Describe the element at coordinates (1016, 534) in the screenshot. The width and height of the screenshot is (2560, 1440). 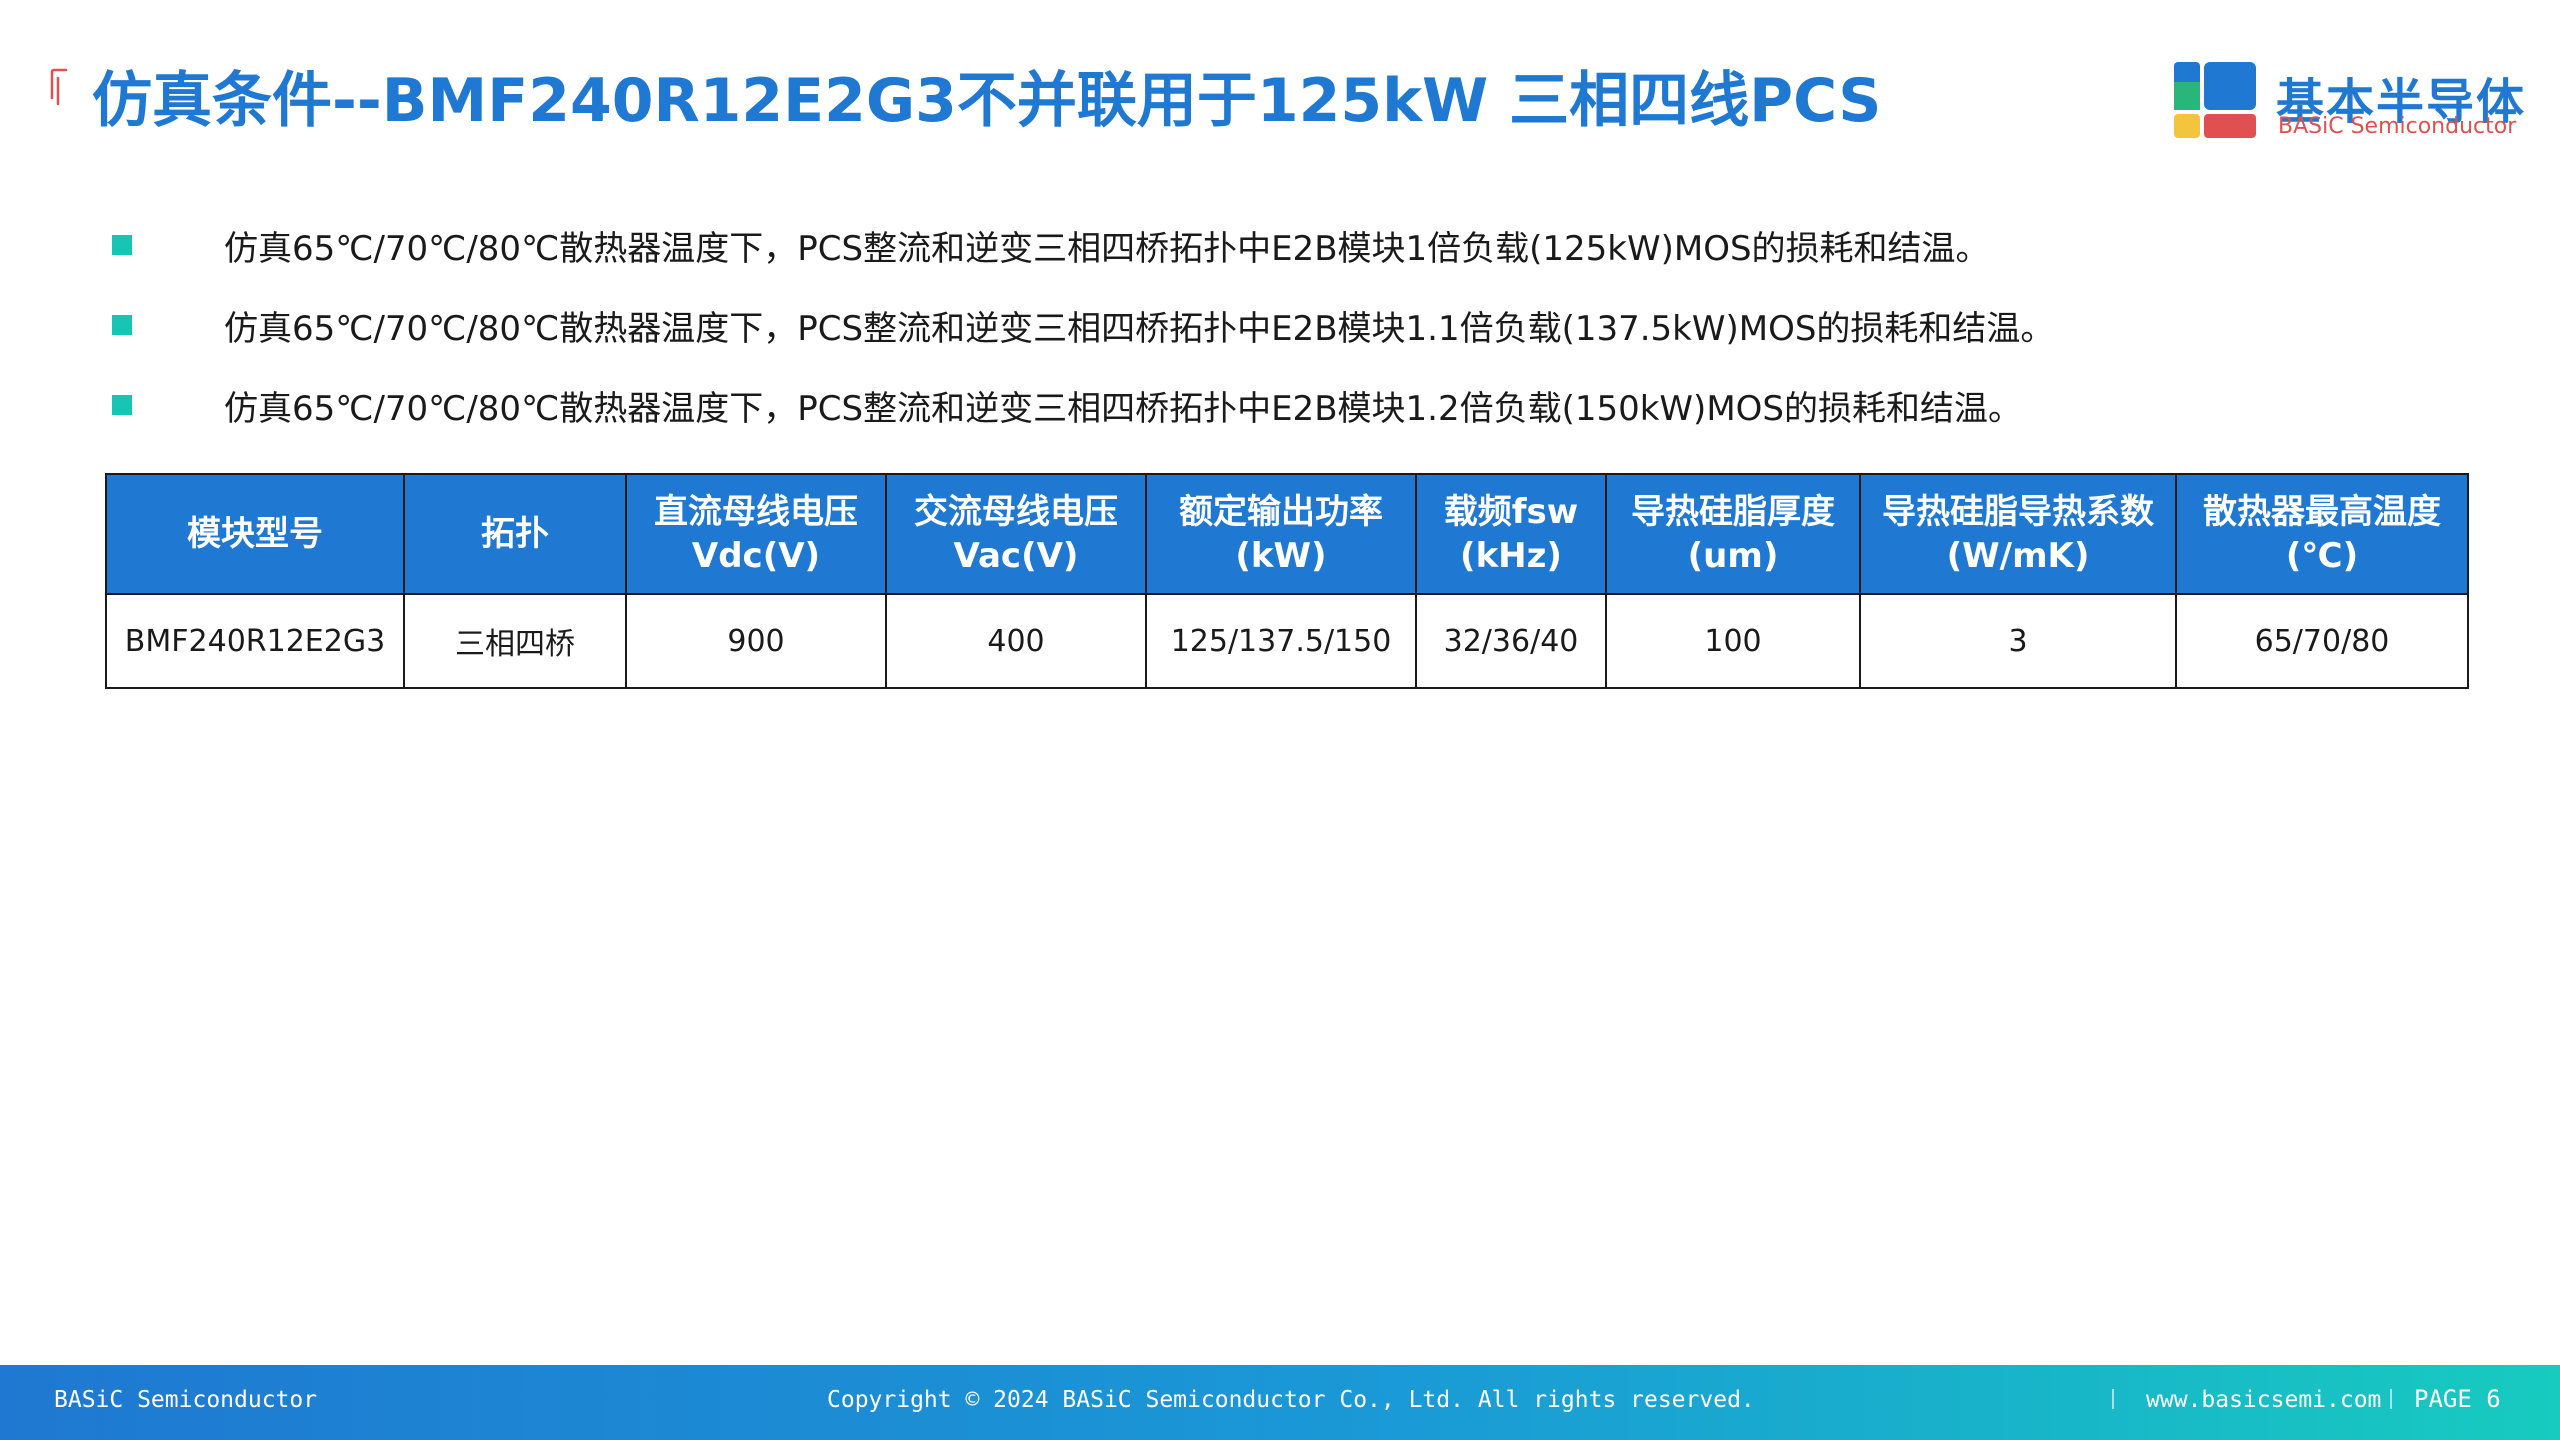
I see `header-cell: 交流母线电压 Vac(V)` at that location.